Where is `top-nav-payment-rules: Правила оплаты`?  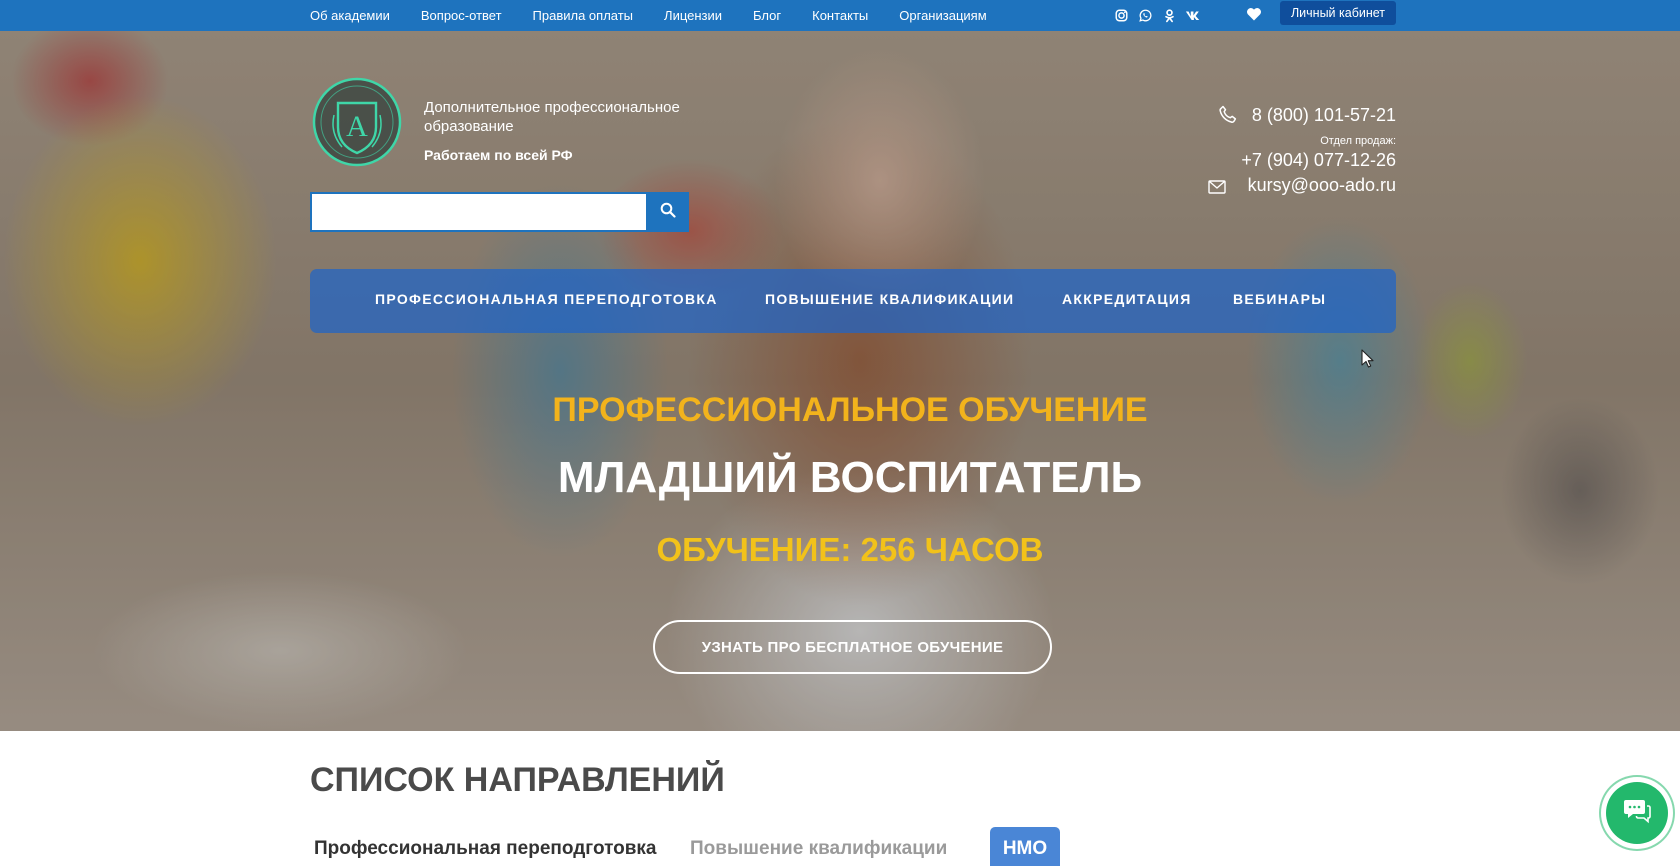
top-nav-payment-rules: Правила оплаты is located at coordinates (583, 15).